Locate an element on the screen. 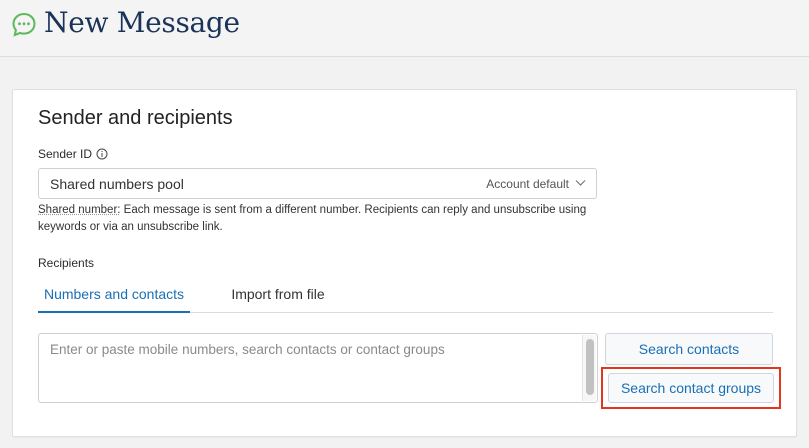 The width and height of the screenshot is (809, 448). recipients-label: Recipients is located at coordinates (66, 263).